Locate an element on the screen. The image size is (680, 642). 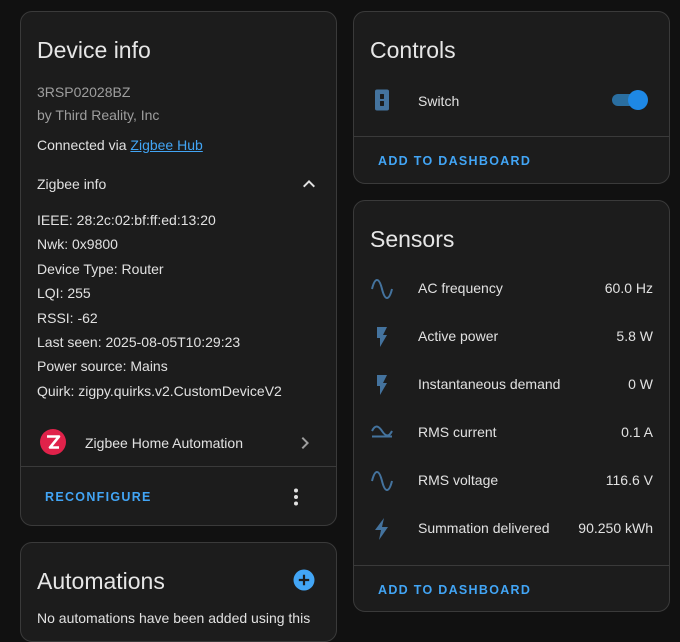
sensor-name: Instantaneous demand is located at coordinates (489, 384).